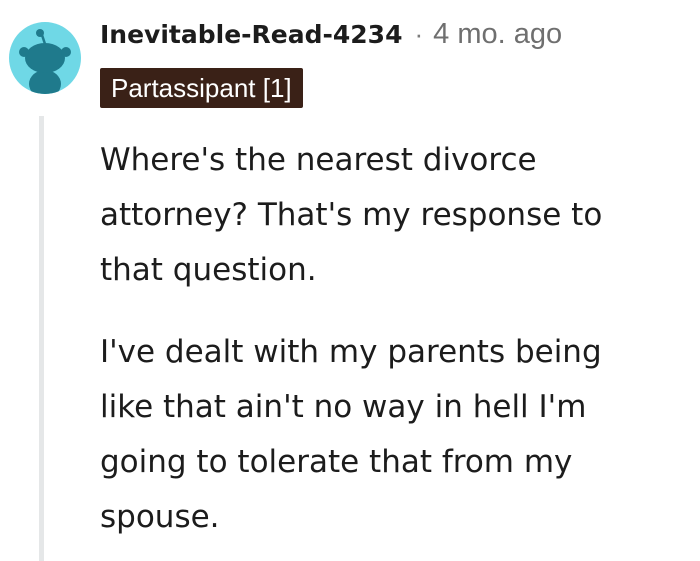 The image size is (700, 561). What do you see at coordinates (497, 34) in the screenshot?
I see `timestamp-link: 4 mo. ago` at bounding box center [497, 34].